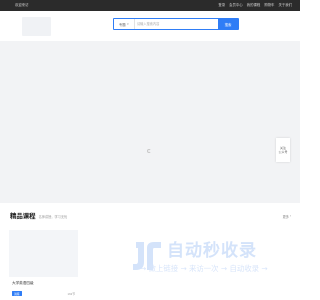  Describe the element at coordinates (23, 216) in the screenshot. I see `section-title: 精品课程` at that location.